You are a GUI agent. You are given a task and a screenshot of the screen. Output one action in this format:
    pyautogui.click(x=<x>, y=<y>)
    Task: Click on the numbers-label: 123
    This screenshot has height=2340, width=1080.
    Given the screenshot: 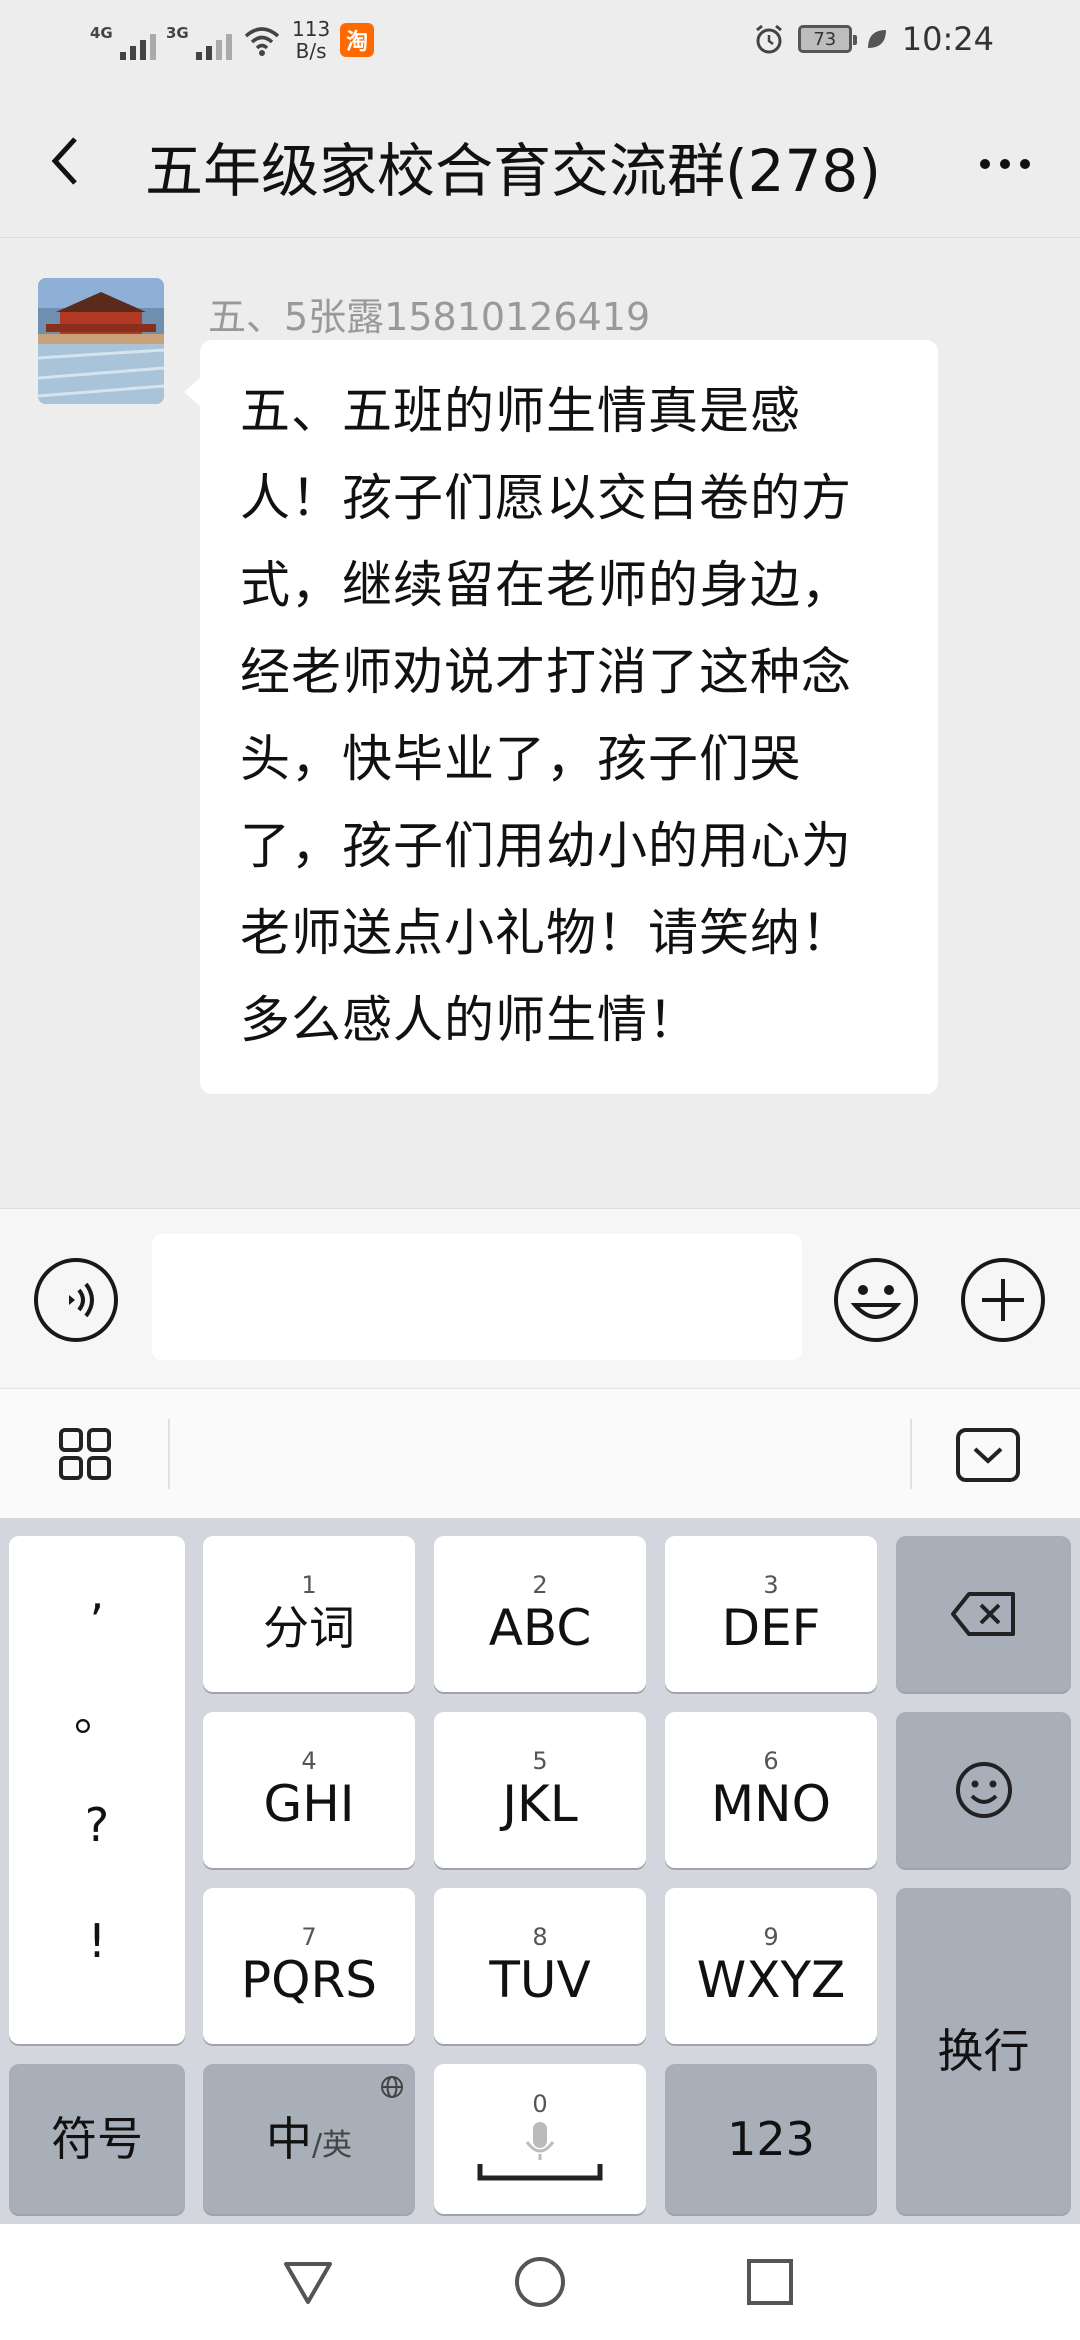 What is the action you would take?
    pyautogui.click(x=771, y=2139)
    